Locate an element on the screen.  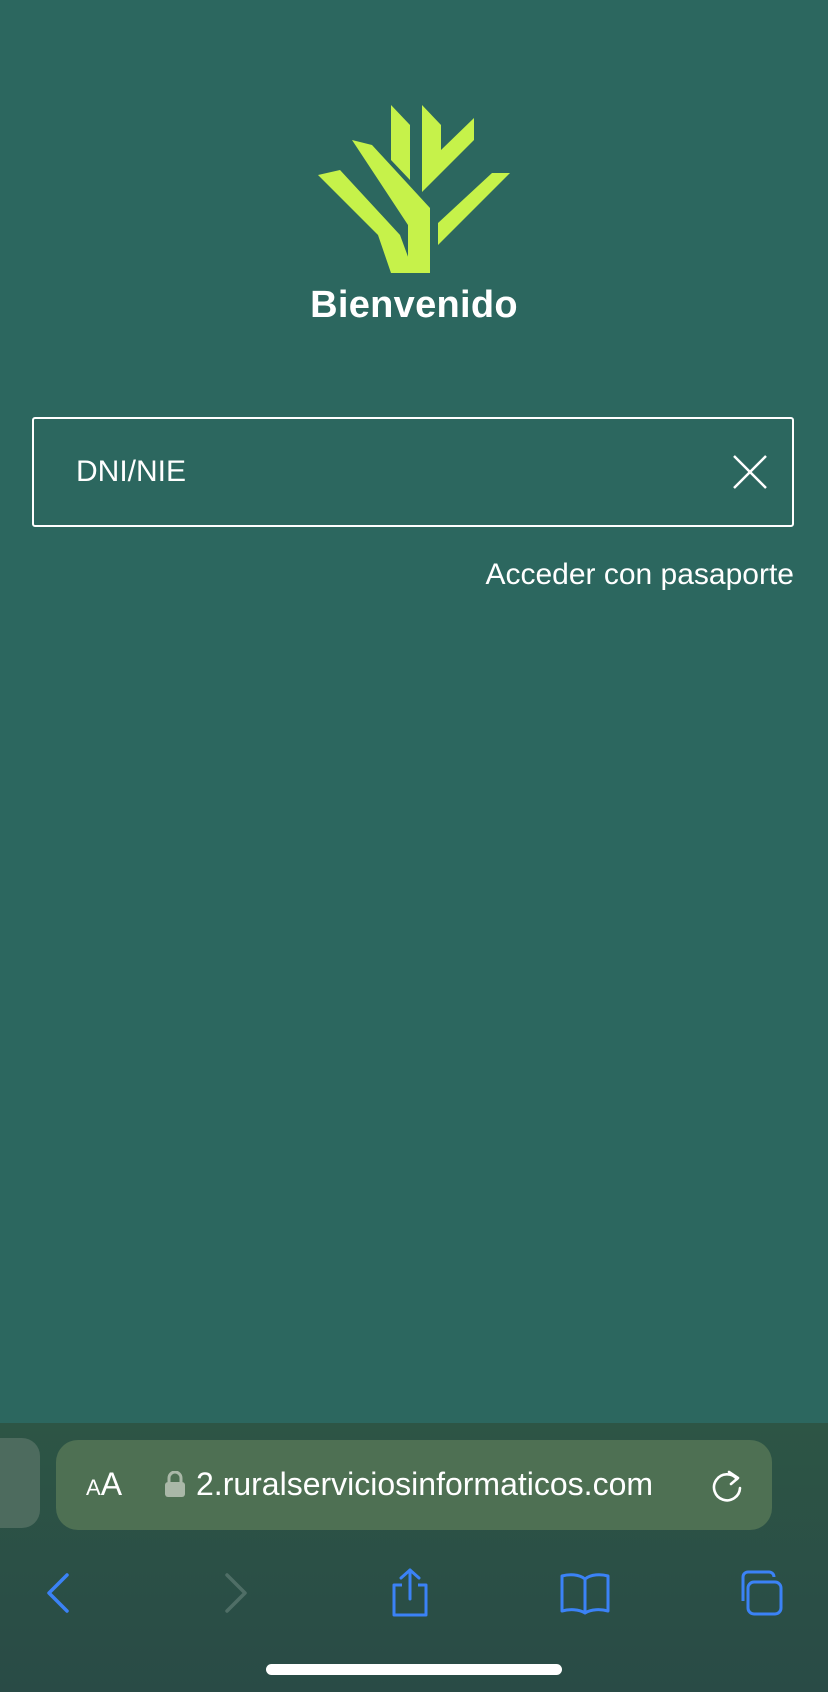
browser-toolbar is located at coordinates (414, 1593).